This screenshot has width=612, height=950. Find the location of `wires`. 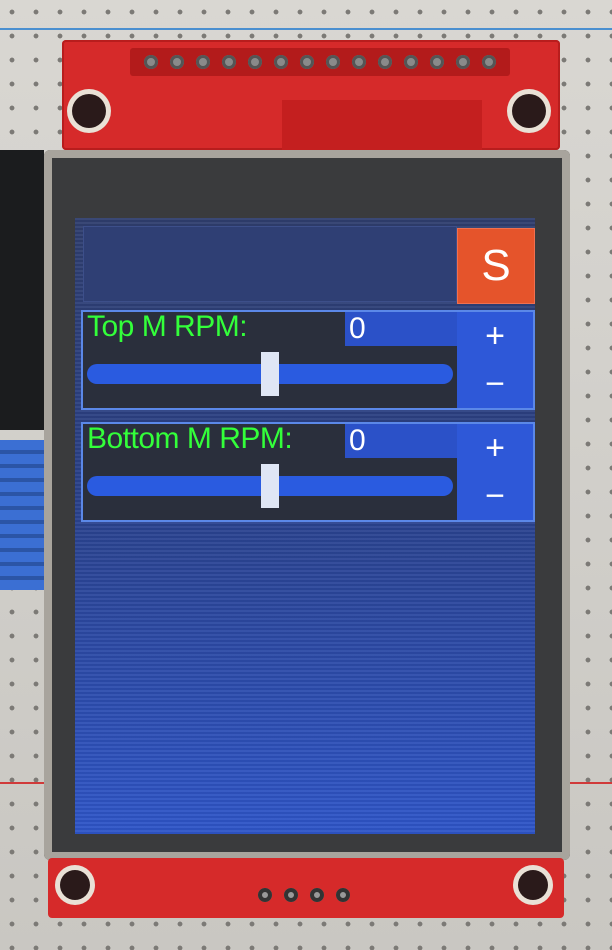

wires is located at coordinates (22, 515).